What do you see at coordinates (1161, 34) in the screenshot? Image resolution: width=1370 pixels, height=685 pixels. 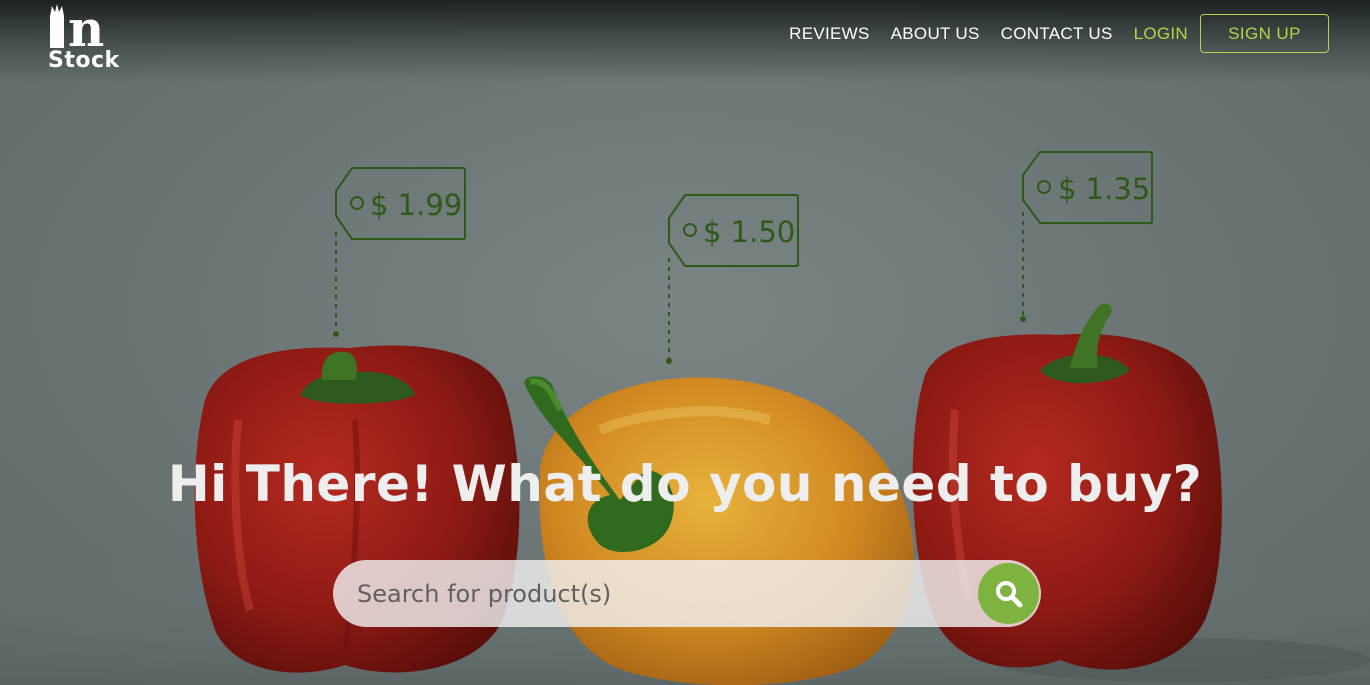 I see `login-link: LOGIN` at bounding box center [1161, 34].